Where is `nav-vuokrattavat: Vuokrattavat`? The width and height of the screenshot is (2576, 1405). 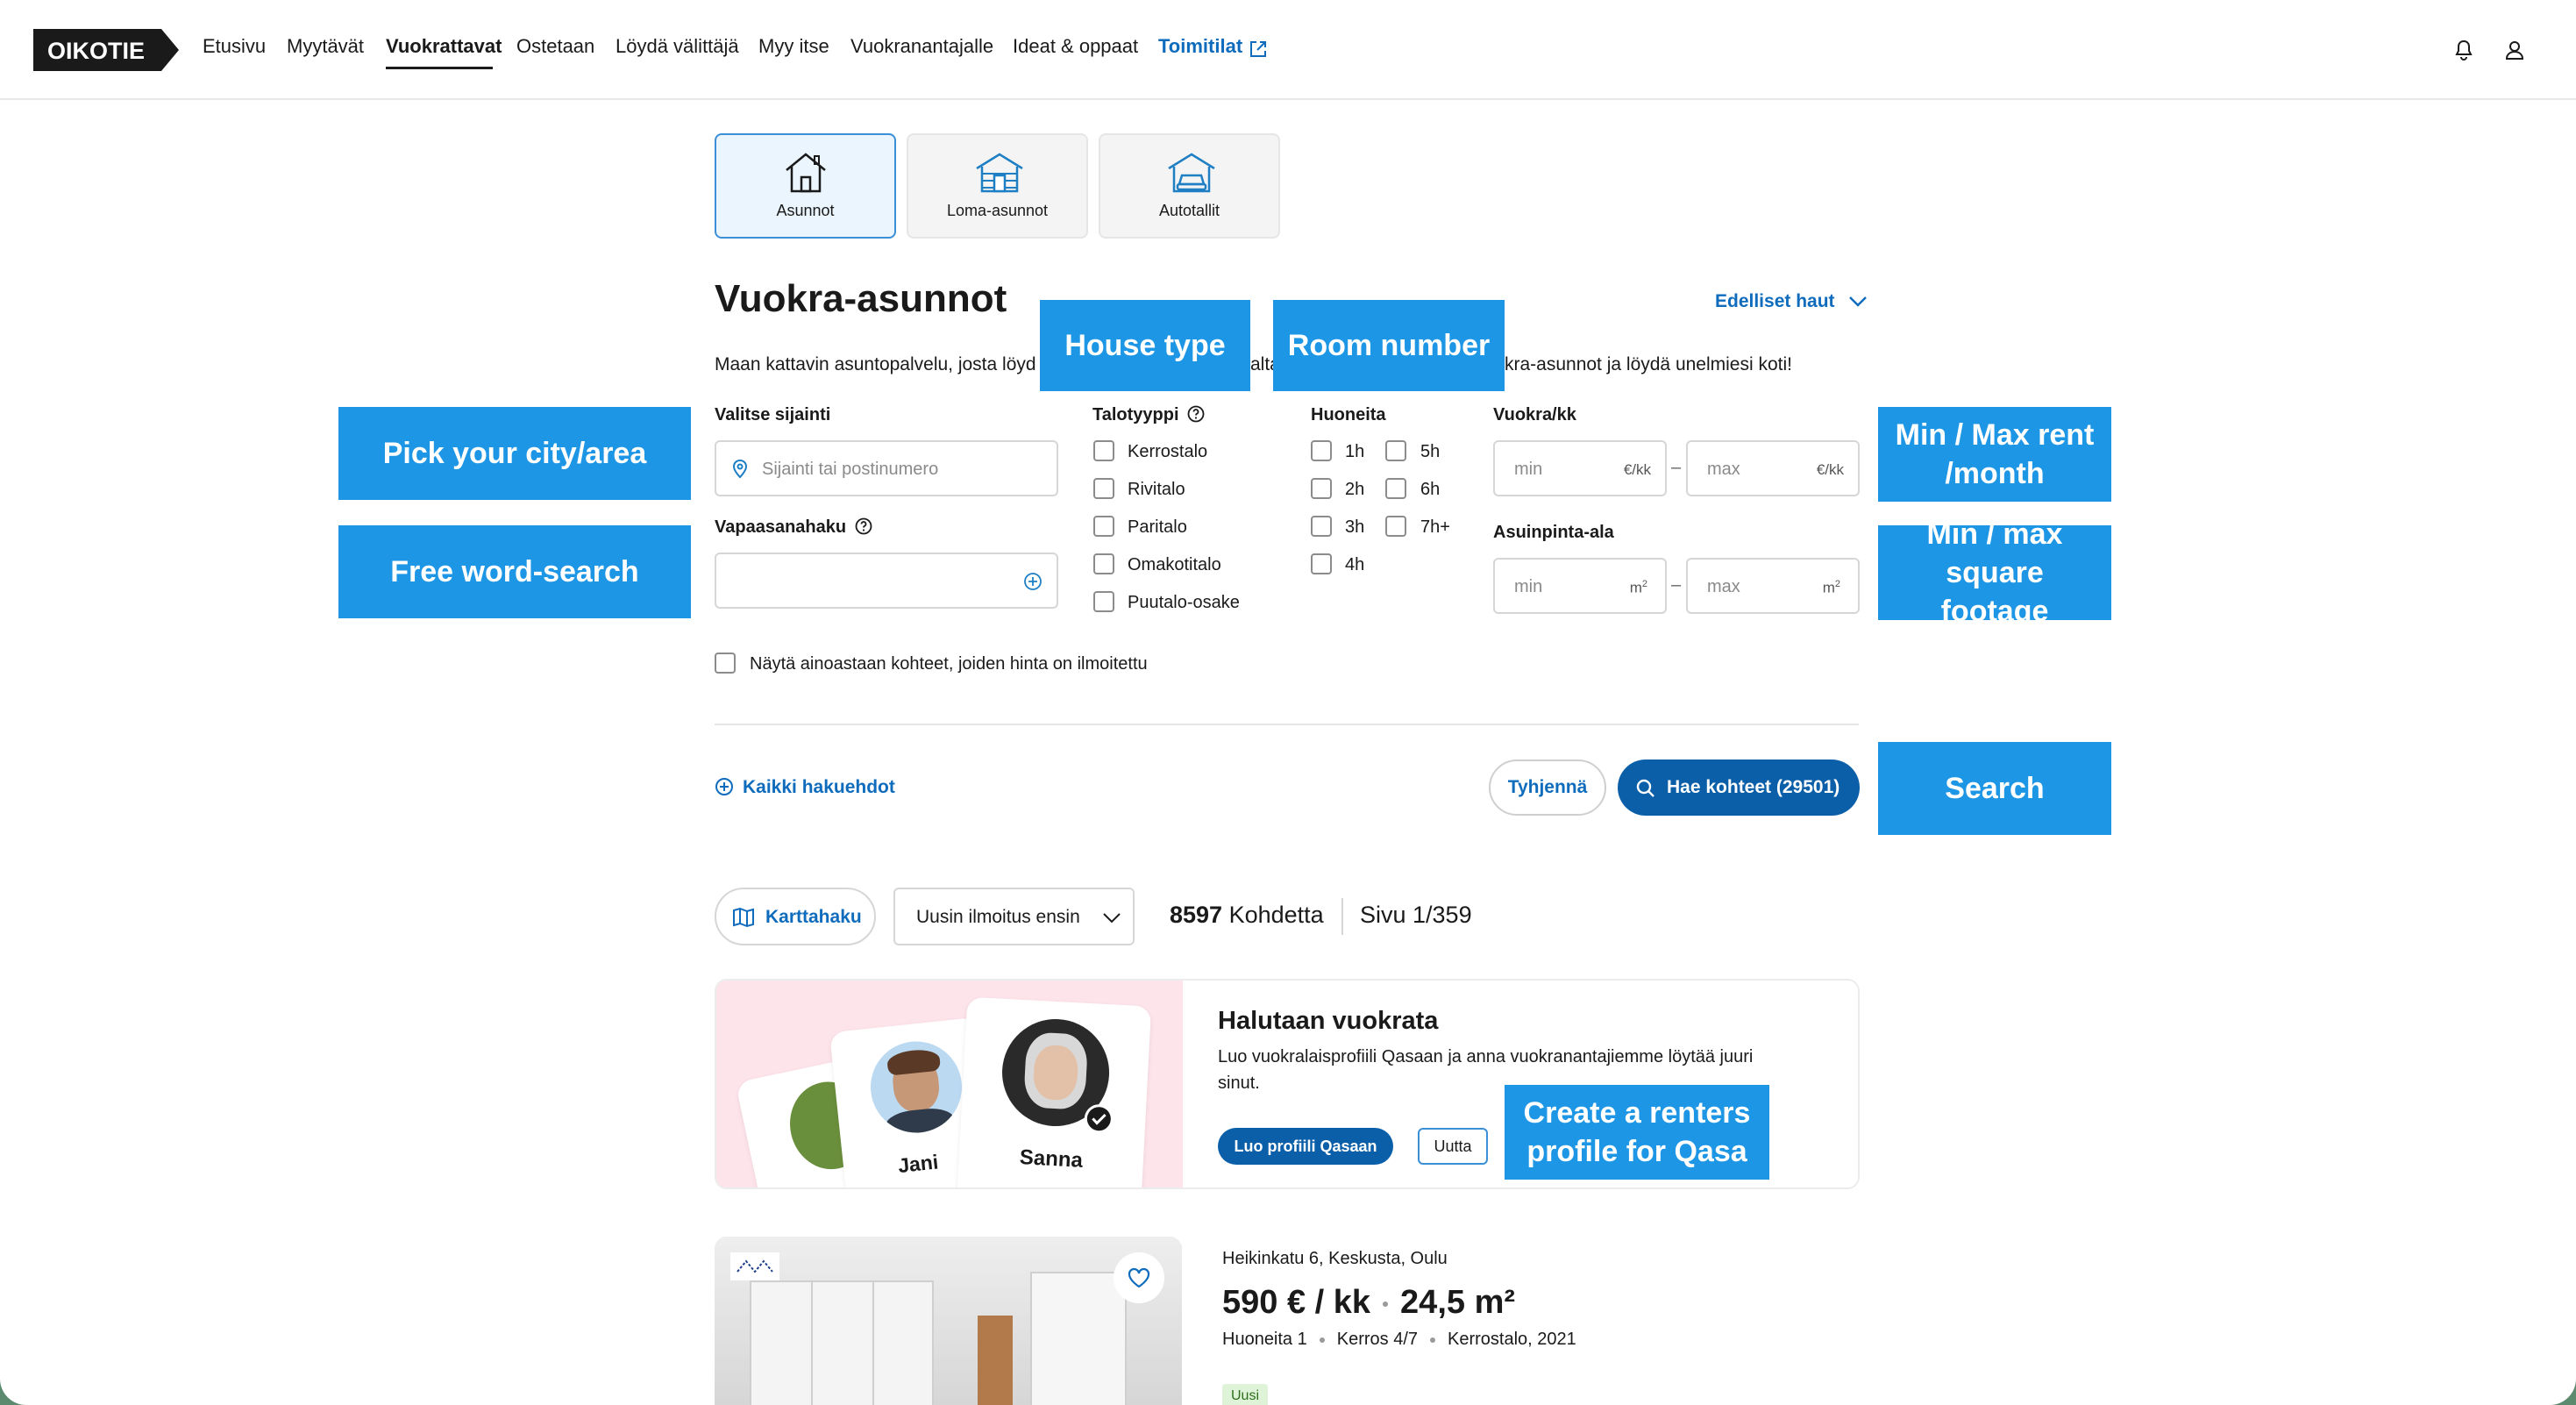 nav-vuokrattavat: Vuokrattavat is located at coordinates (444, 46).